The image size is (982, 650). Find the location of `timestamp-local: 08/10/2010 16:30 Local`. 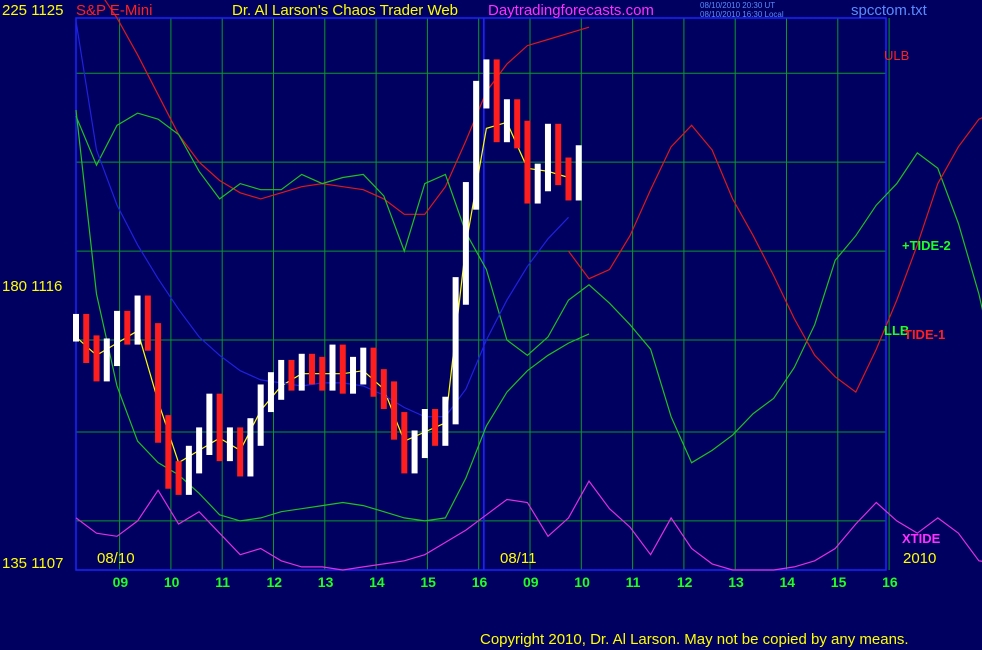

timestamp-local: 08/10/2010 16:30 Local is located at coordinates (742, 14).